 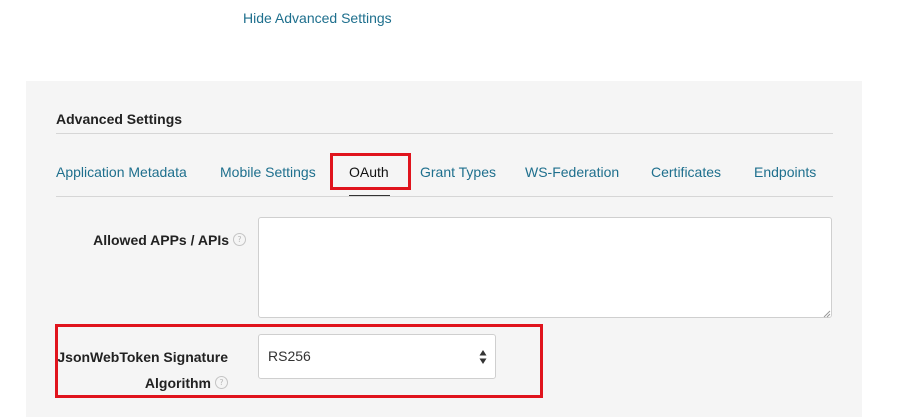 What do you see at coordinates (458, 172) in the screenshot?
I see `tab-grant-types: Grant Types` at bounding box center [458, 172].